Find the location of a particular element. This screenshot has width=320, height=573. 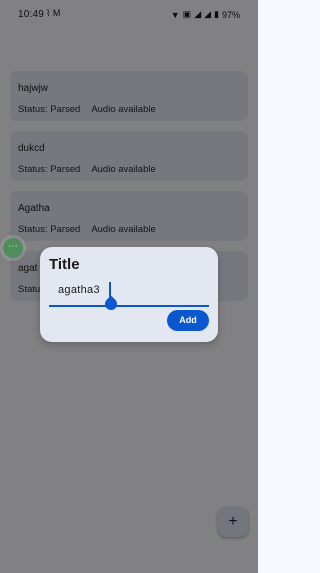

dialog-title: Title is located at coordinates (64, 264).